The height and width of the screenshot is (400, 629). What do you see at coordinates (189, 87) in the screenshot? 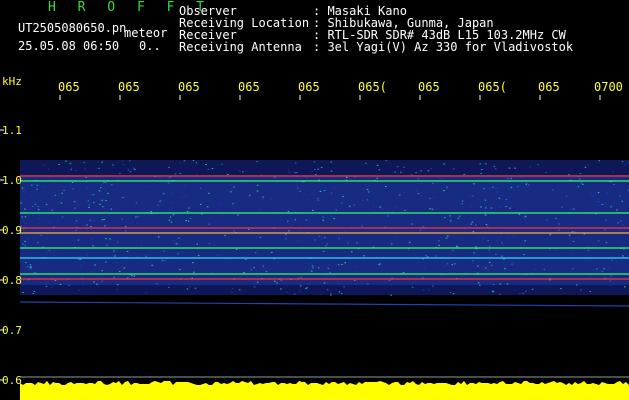
I see `x-tick-label: 065` at bounding box center [189, 87].